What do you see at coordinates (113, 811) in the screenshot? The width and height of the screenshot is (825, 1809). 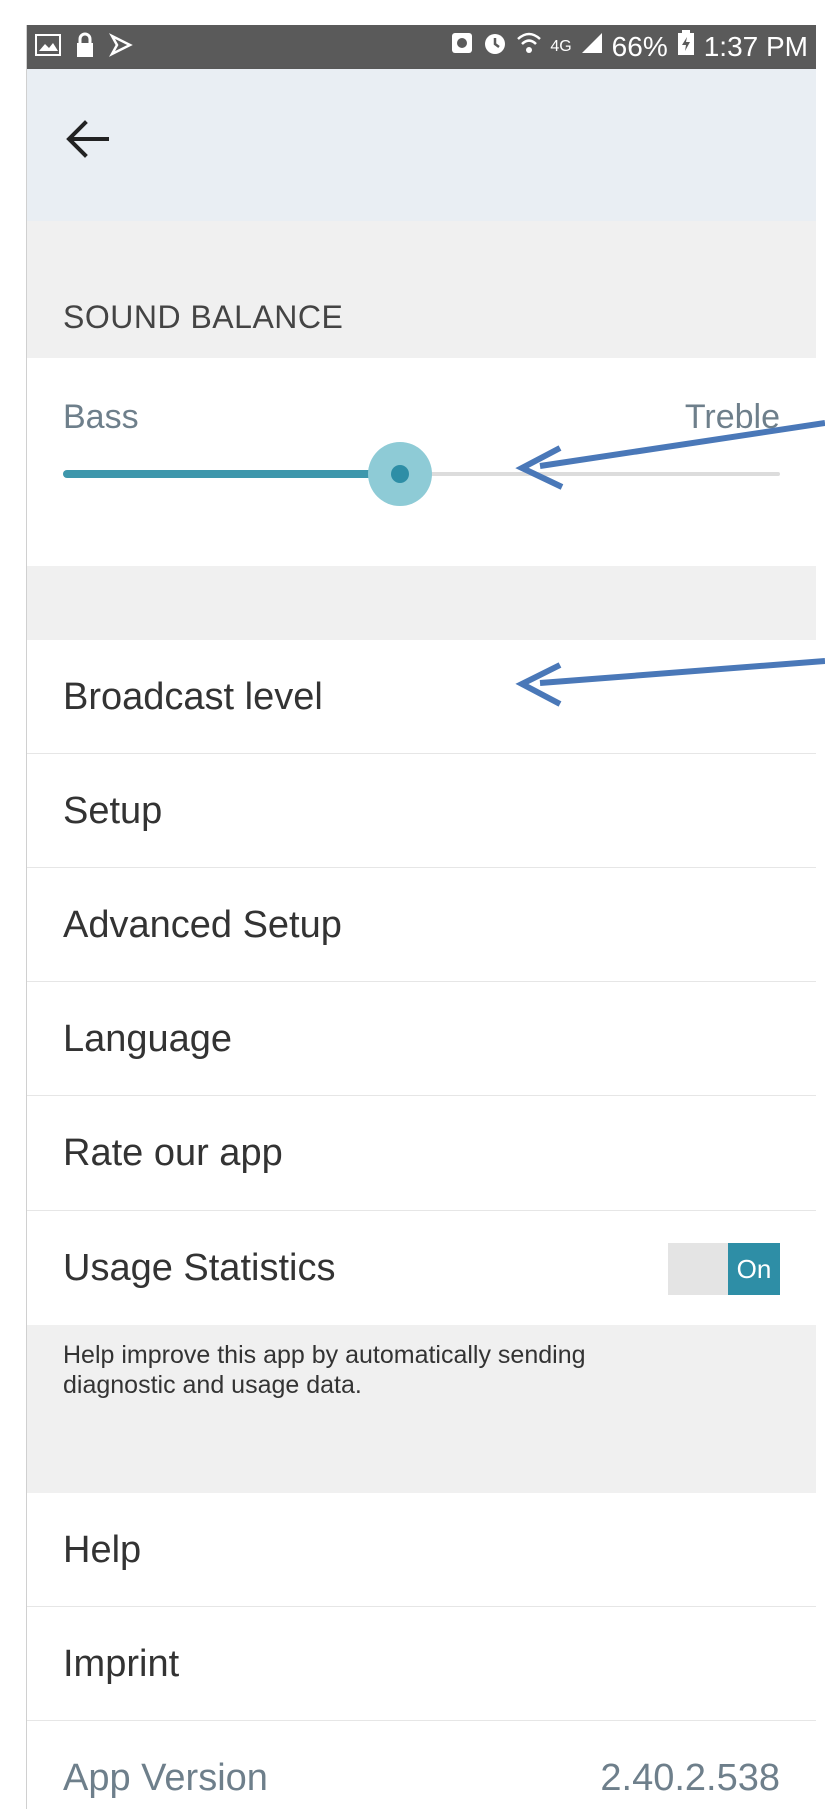 I see `setup-label: Setup` at bounding box center [113, 811].